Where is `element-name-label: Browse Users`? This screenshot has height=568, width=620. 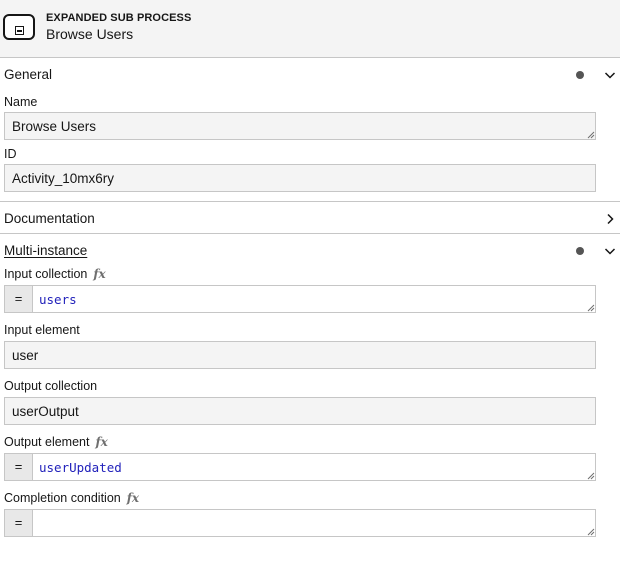 element-name-label: Browse Users is located at coordinates (90, 34).